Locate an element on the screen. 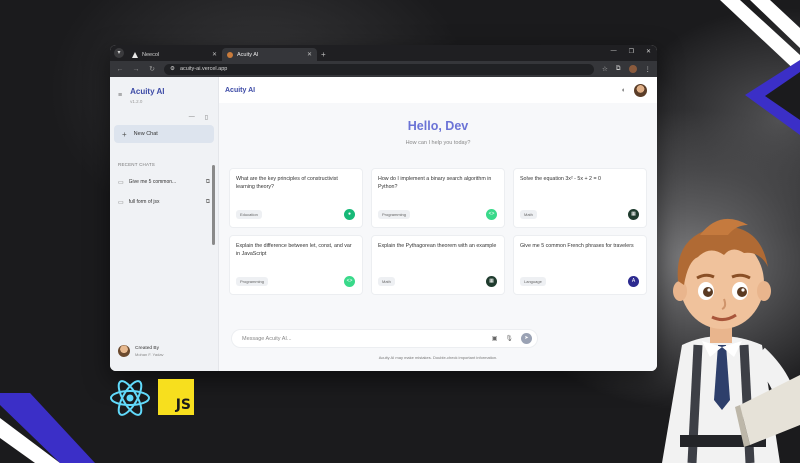 This screenshot has height=463, width=800. plus-icon: + is located at coordinates (124, 134).